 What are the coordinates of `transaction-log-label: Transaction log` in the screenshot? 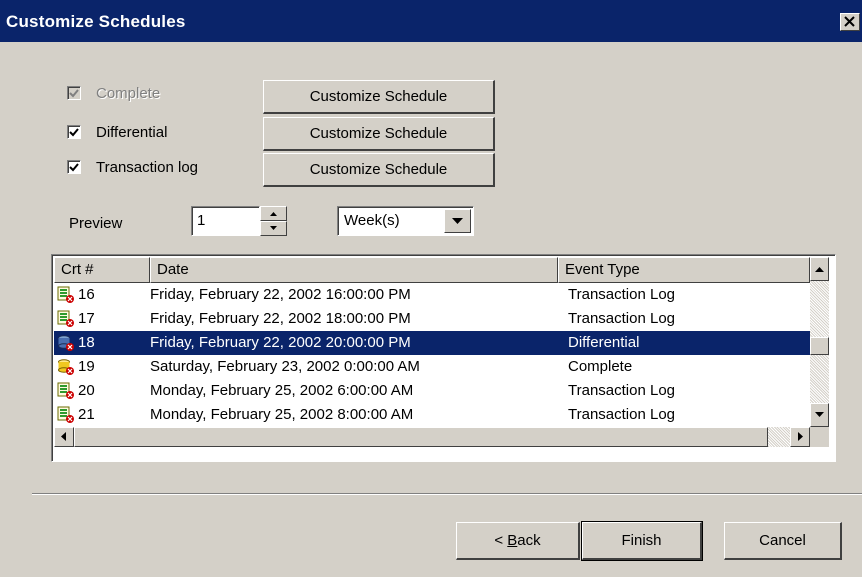 It's located at (147, 167).